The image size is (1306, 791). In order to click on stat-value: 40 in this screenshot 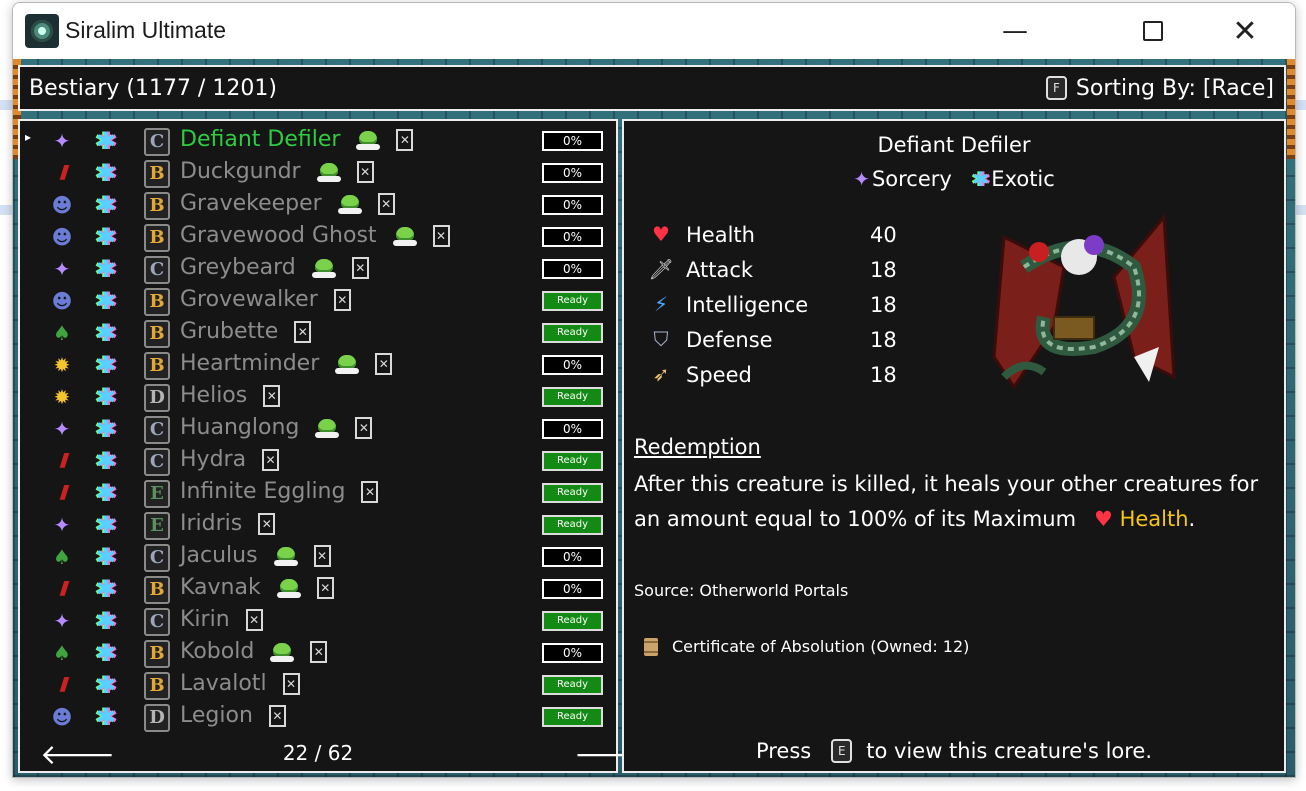, I will do `click(883, 235)`.